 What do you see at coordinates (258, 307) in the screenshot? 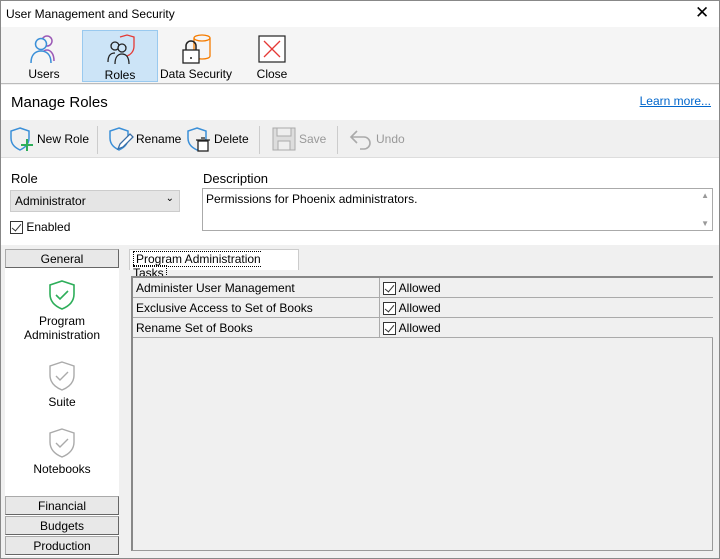
I see `task-name: Exclusive Access to Set of Books` at bounding box center [258, 307].